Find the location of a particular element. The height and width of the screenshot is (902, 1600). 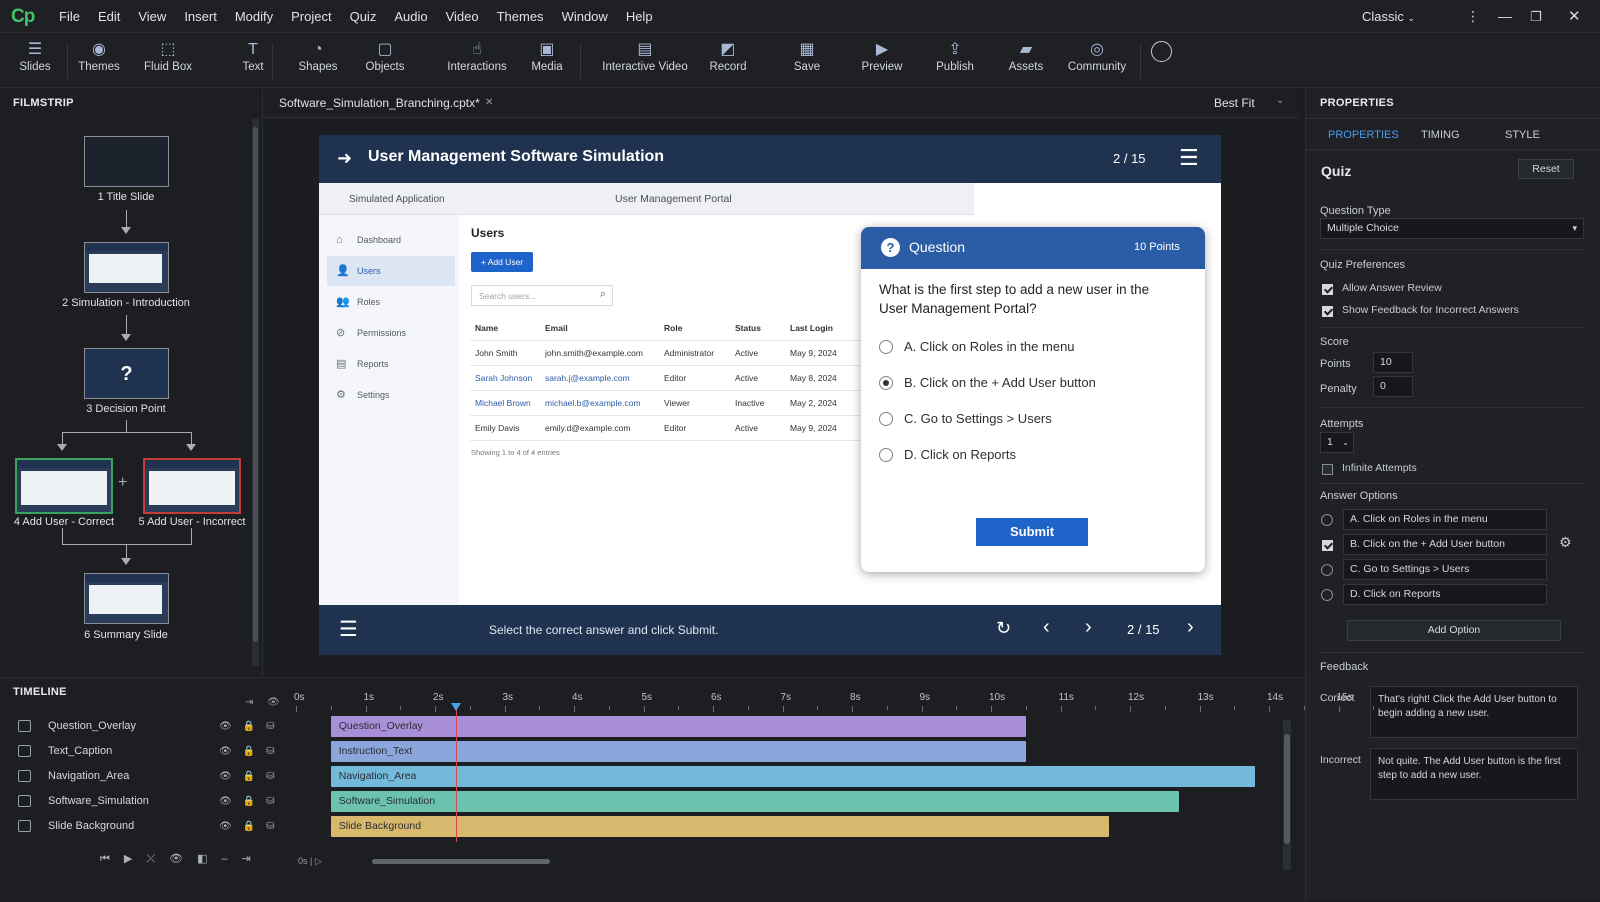

tool-themes: ◉ Themes is located at coordinates (99, 56).